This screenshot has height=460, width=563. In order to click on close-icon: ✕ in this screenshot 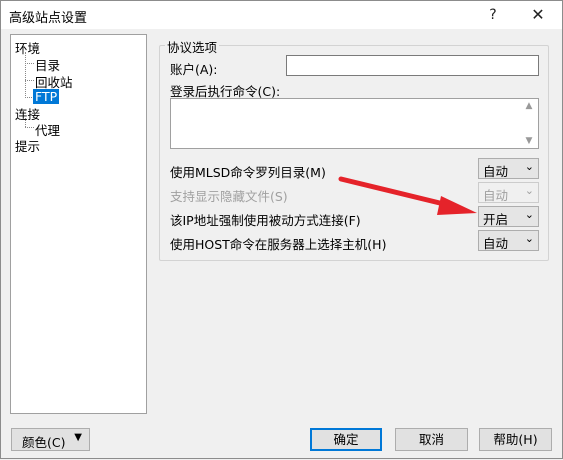, I will do `click(538, 15)`.